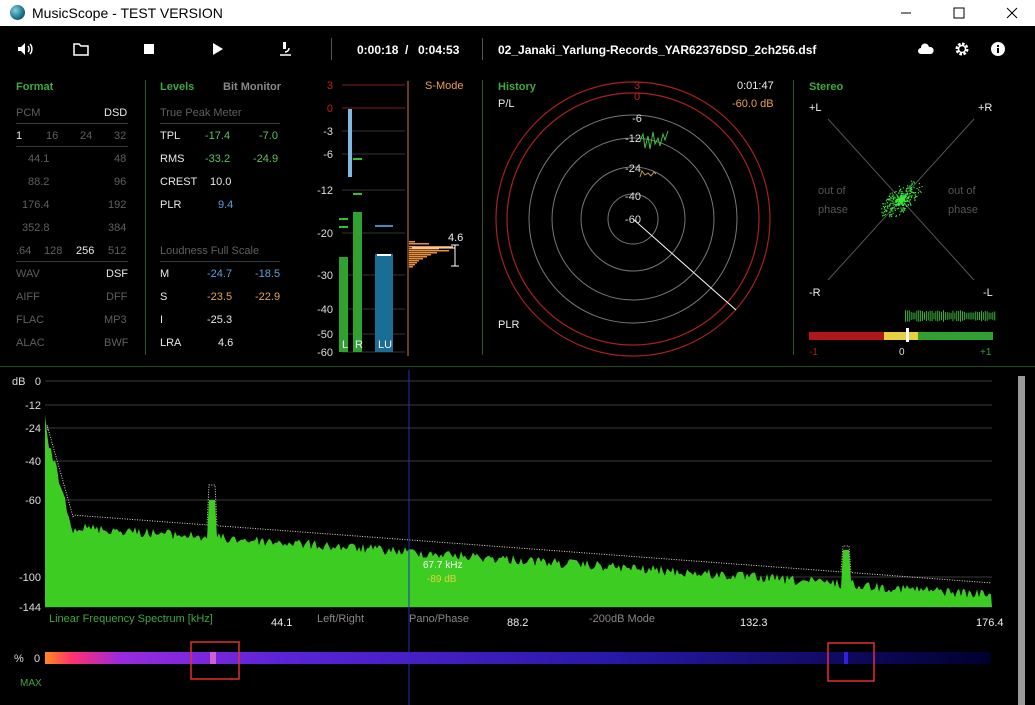 The width and height of the screenshot is (1035, 705). Describe the element at coordinates (328, 155) in the screenshot. I see `scale-m6: -6` at that location.